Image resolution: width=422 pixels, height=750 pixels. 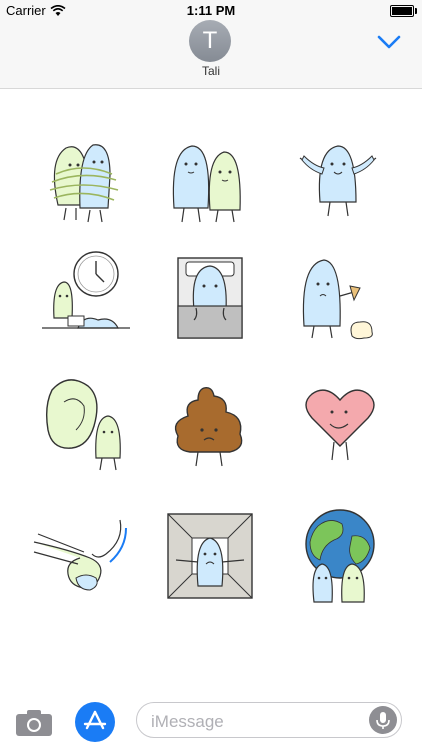 I want to click on message-placeholder: iMessage, so click(x=187, y=721).